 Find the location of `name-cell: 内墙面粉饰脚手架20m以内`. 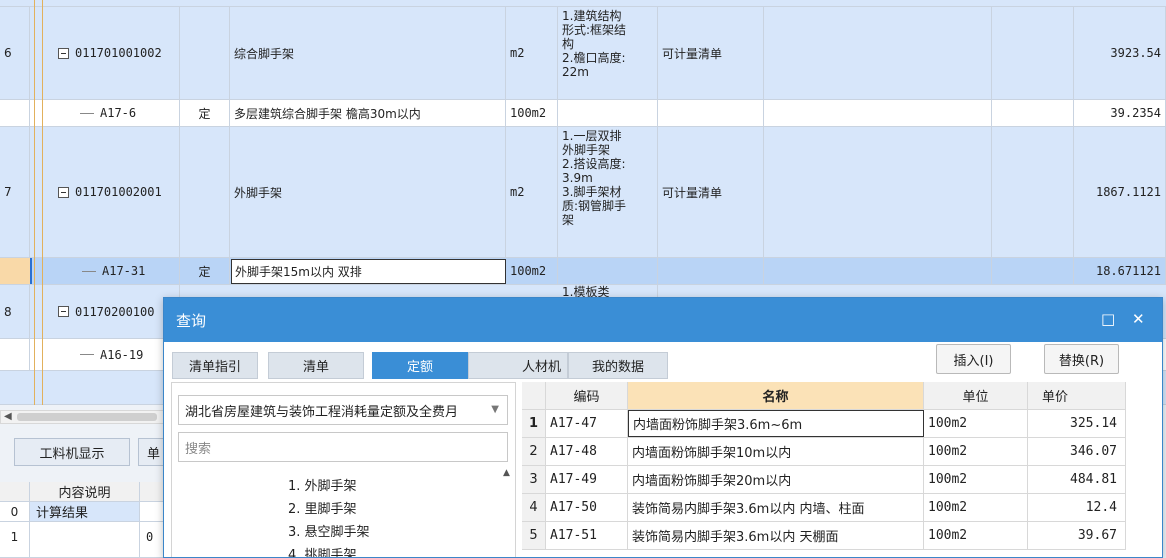

name-cell: 内墙面粉饰脚手架20m以内 is located at coordinates (776, 479).